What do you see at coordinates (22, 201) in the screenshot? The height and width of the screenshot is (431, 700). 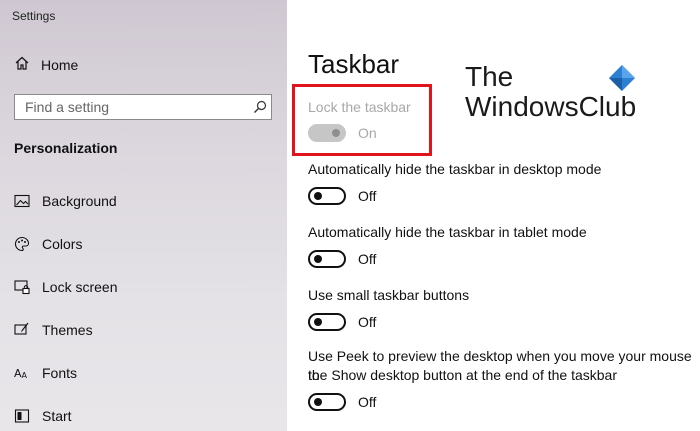 I see `image-icon` at bounding box center [22, 201].